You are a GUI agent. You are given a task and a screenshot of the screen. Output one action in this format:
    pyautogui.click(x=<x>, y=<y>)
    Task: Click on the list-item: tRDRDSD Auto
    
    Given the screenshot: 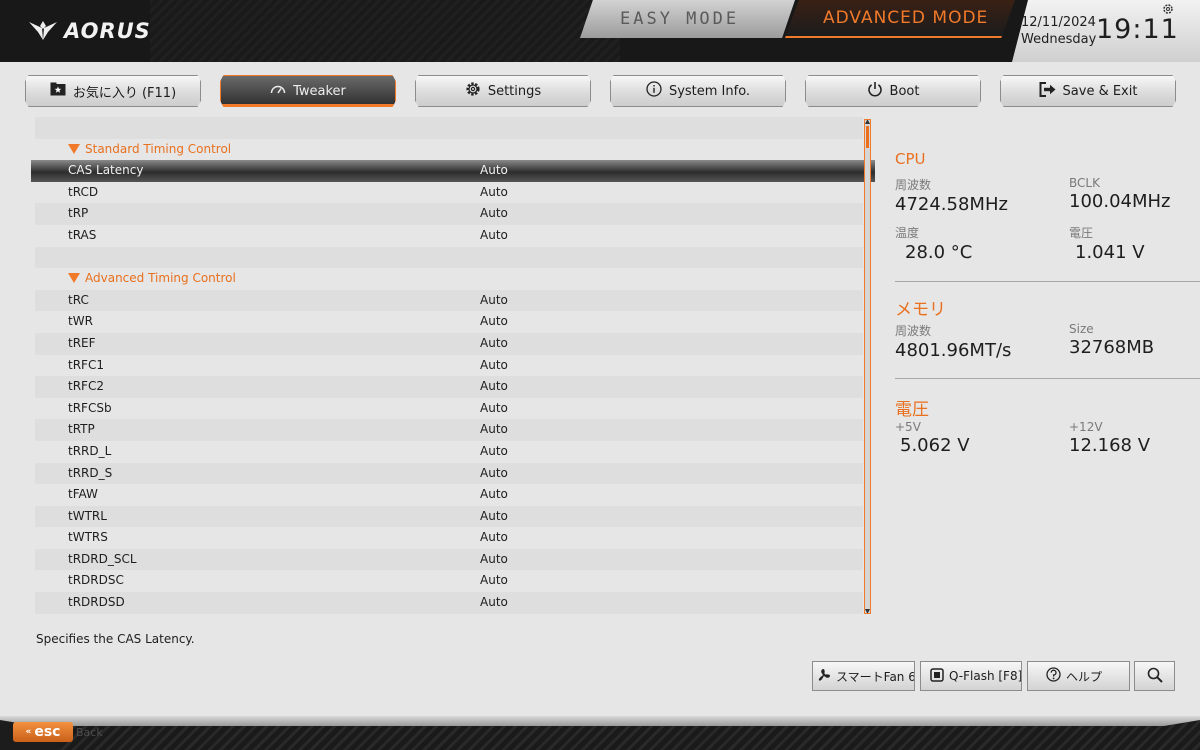 What is the action you would take?
    pyautogui.click(x=449, y=603)
    